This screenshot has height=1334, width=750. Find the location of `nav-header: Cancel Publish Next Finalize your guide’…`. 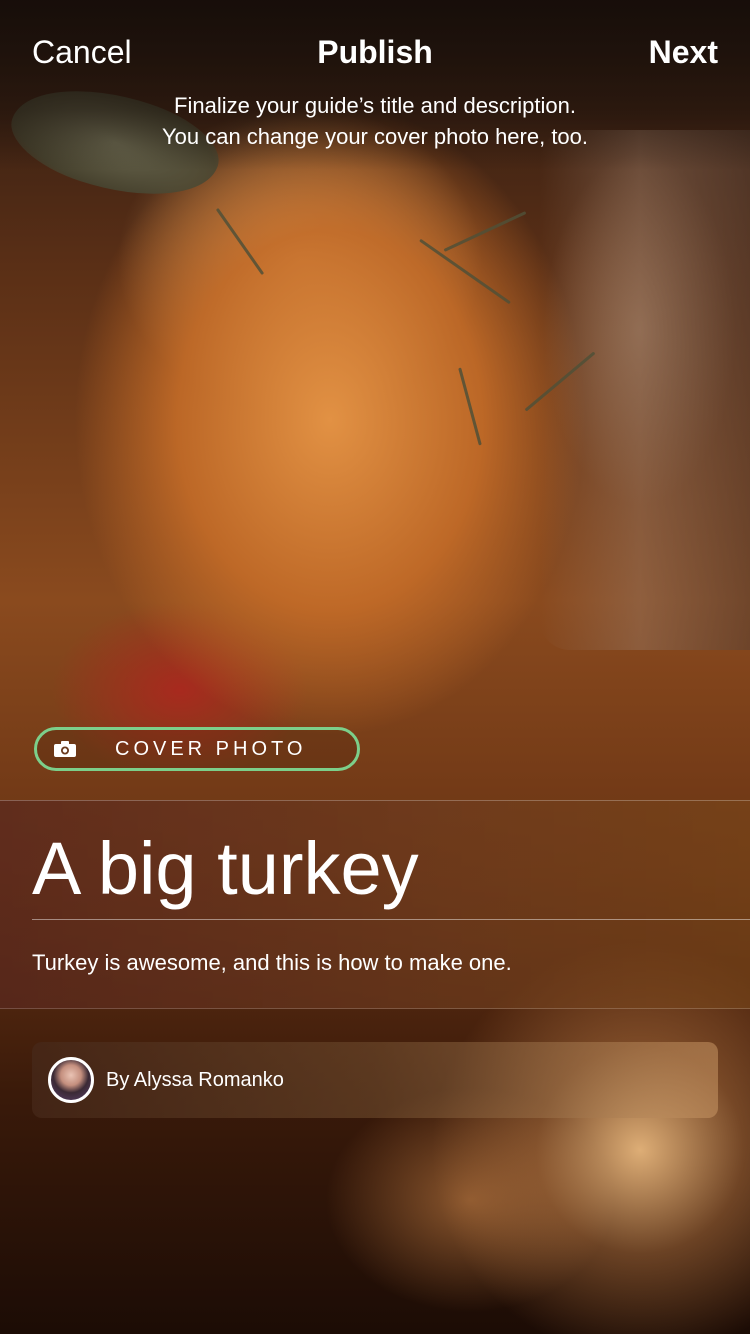

nav-header: Cancel Publish Next Finalize your guide’… is located at coordinates (375, 80).